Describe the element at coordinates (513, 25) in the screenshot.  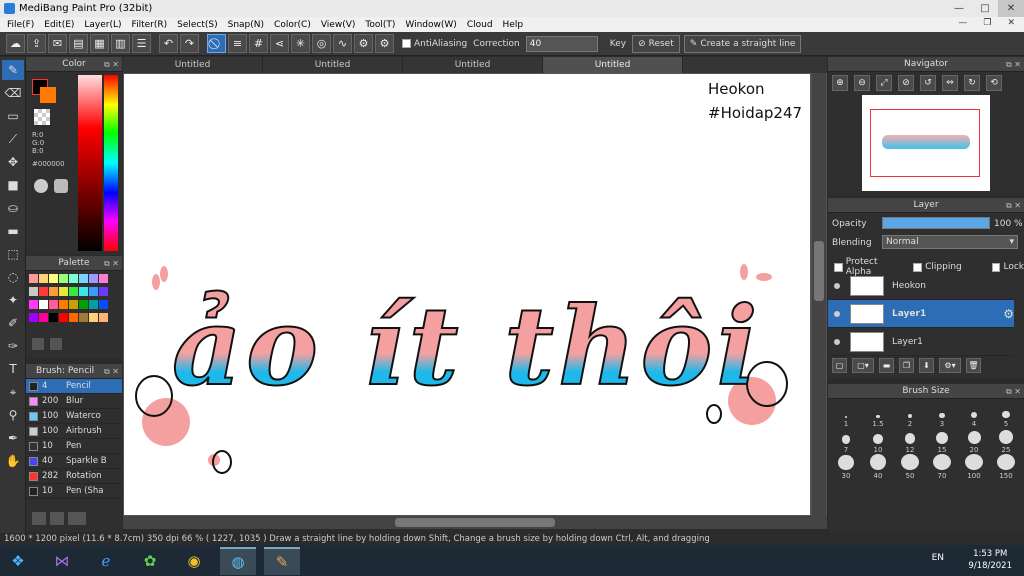
I see `menu-help: Help` at that location.